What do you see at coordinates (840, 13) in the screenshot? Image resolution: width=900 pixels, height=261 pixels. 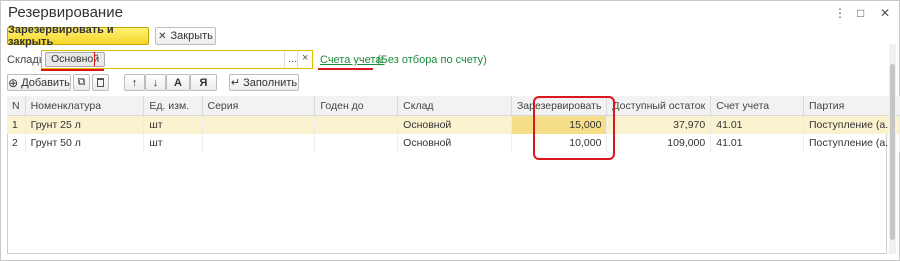 I see `more-icon: ⋮` at bounding box center [840, 13].